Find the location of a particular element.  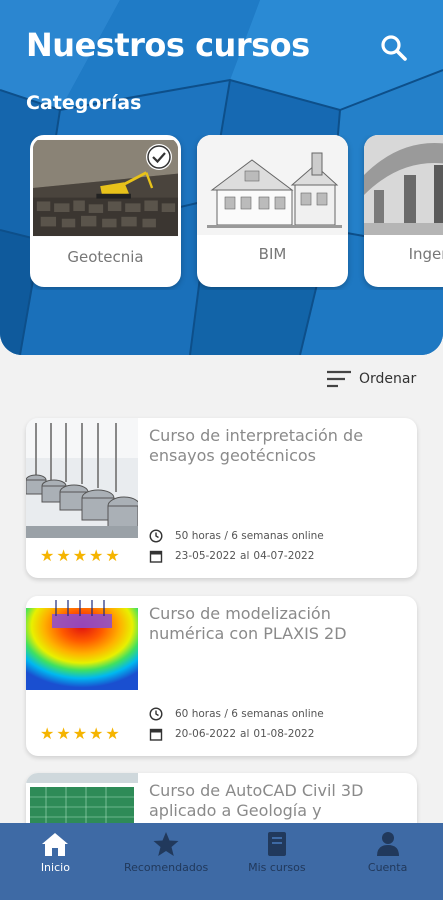

category-card-bim: BIM is located at coordinates (272, 211).